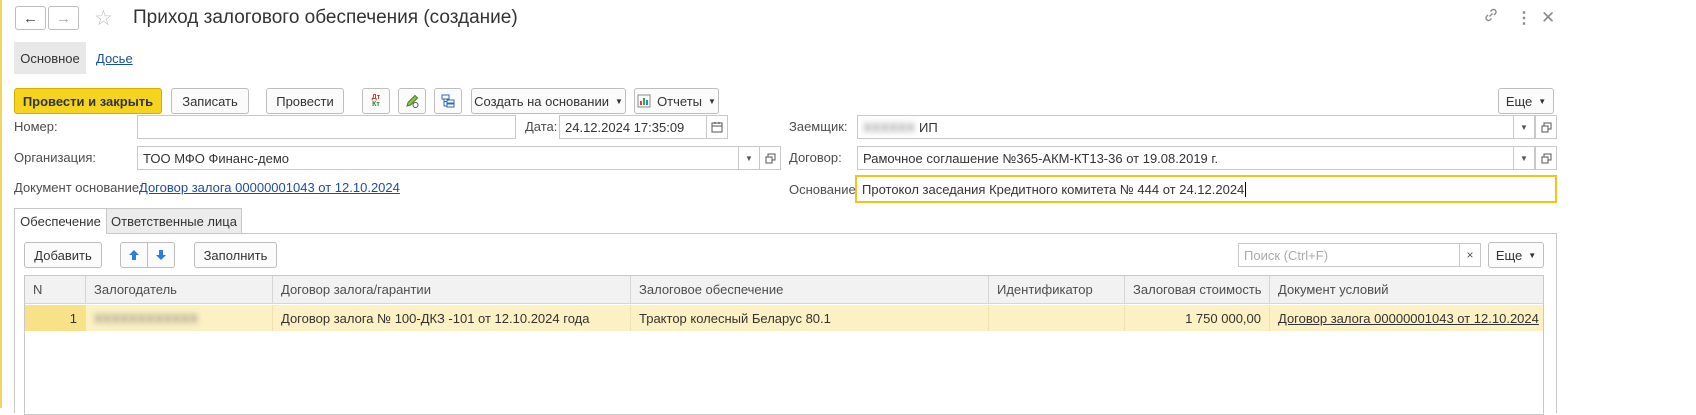  Describe the element at coordinates (1349, 255) in the screenshot. I see `search-input: Поиск (Ctrl+F)` at that location.